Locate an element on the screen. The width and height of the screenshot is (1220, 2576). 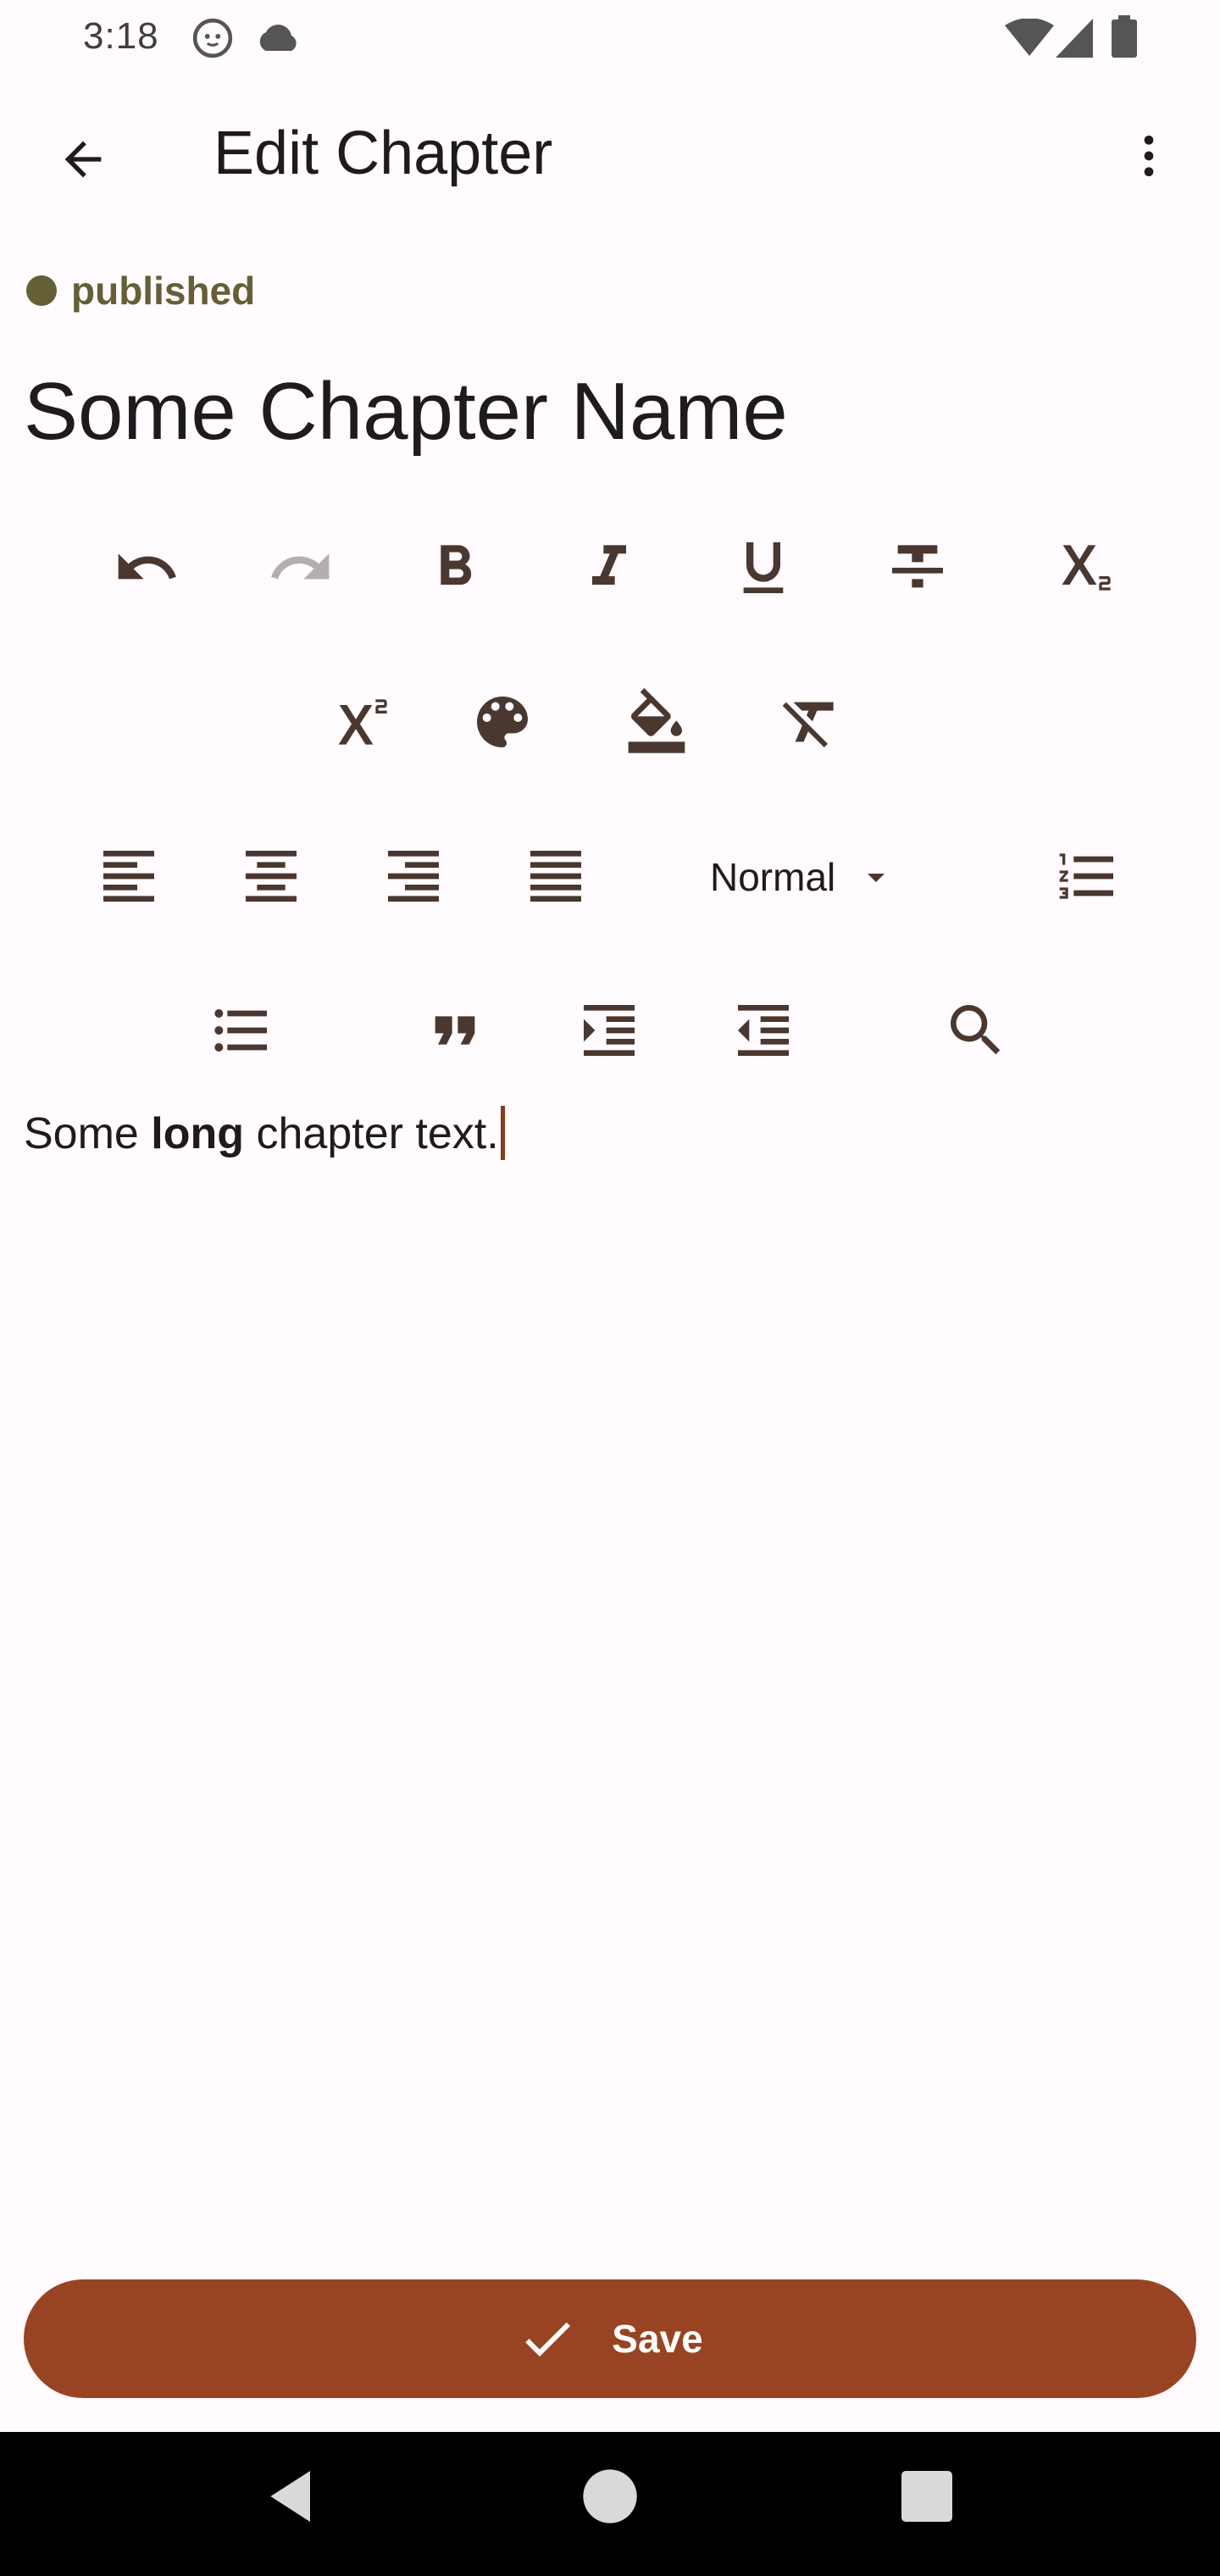
bullet-list-button is located at coordinates (241, 1030).